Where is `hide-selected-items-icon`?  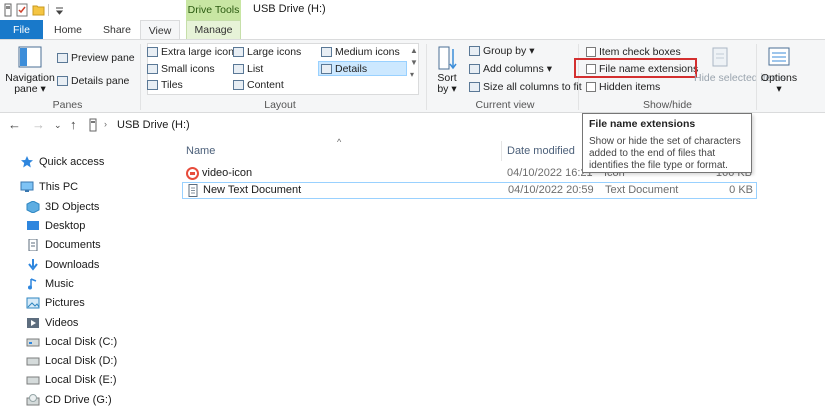
hide-selected-items-icon is located at coordinates (720, 57).